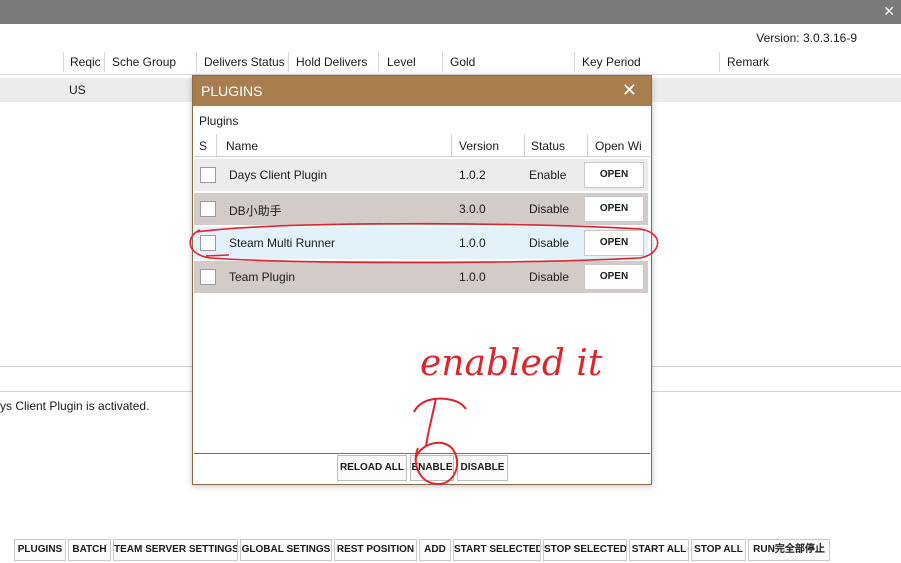 This screenshot has height=563, width=901. What do you see at coordinates (472, 209) in the screenshot?
I see `plugin-version: 3.0.0` at bounding box center [472, 209].